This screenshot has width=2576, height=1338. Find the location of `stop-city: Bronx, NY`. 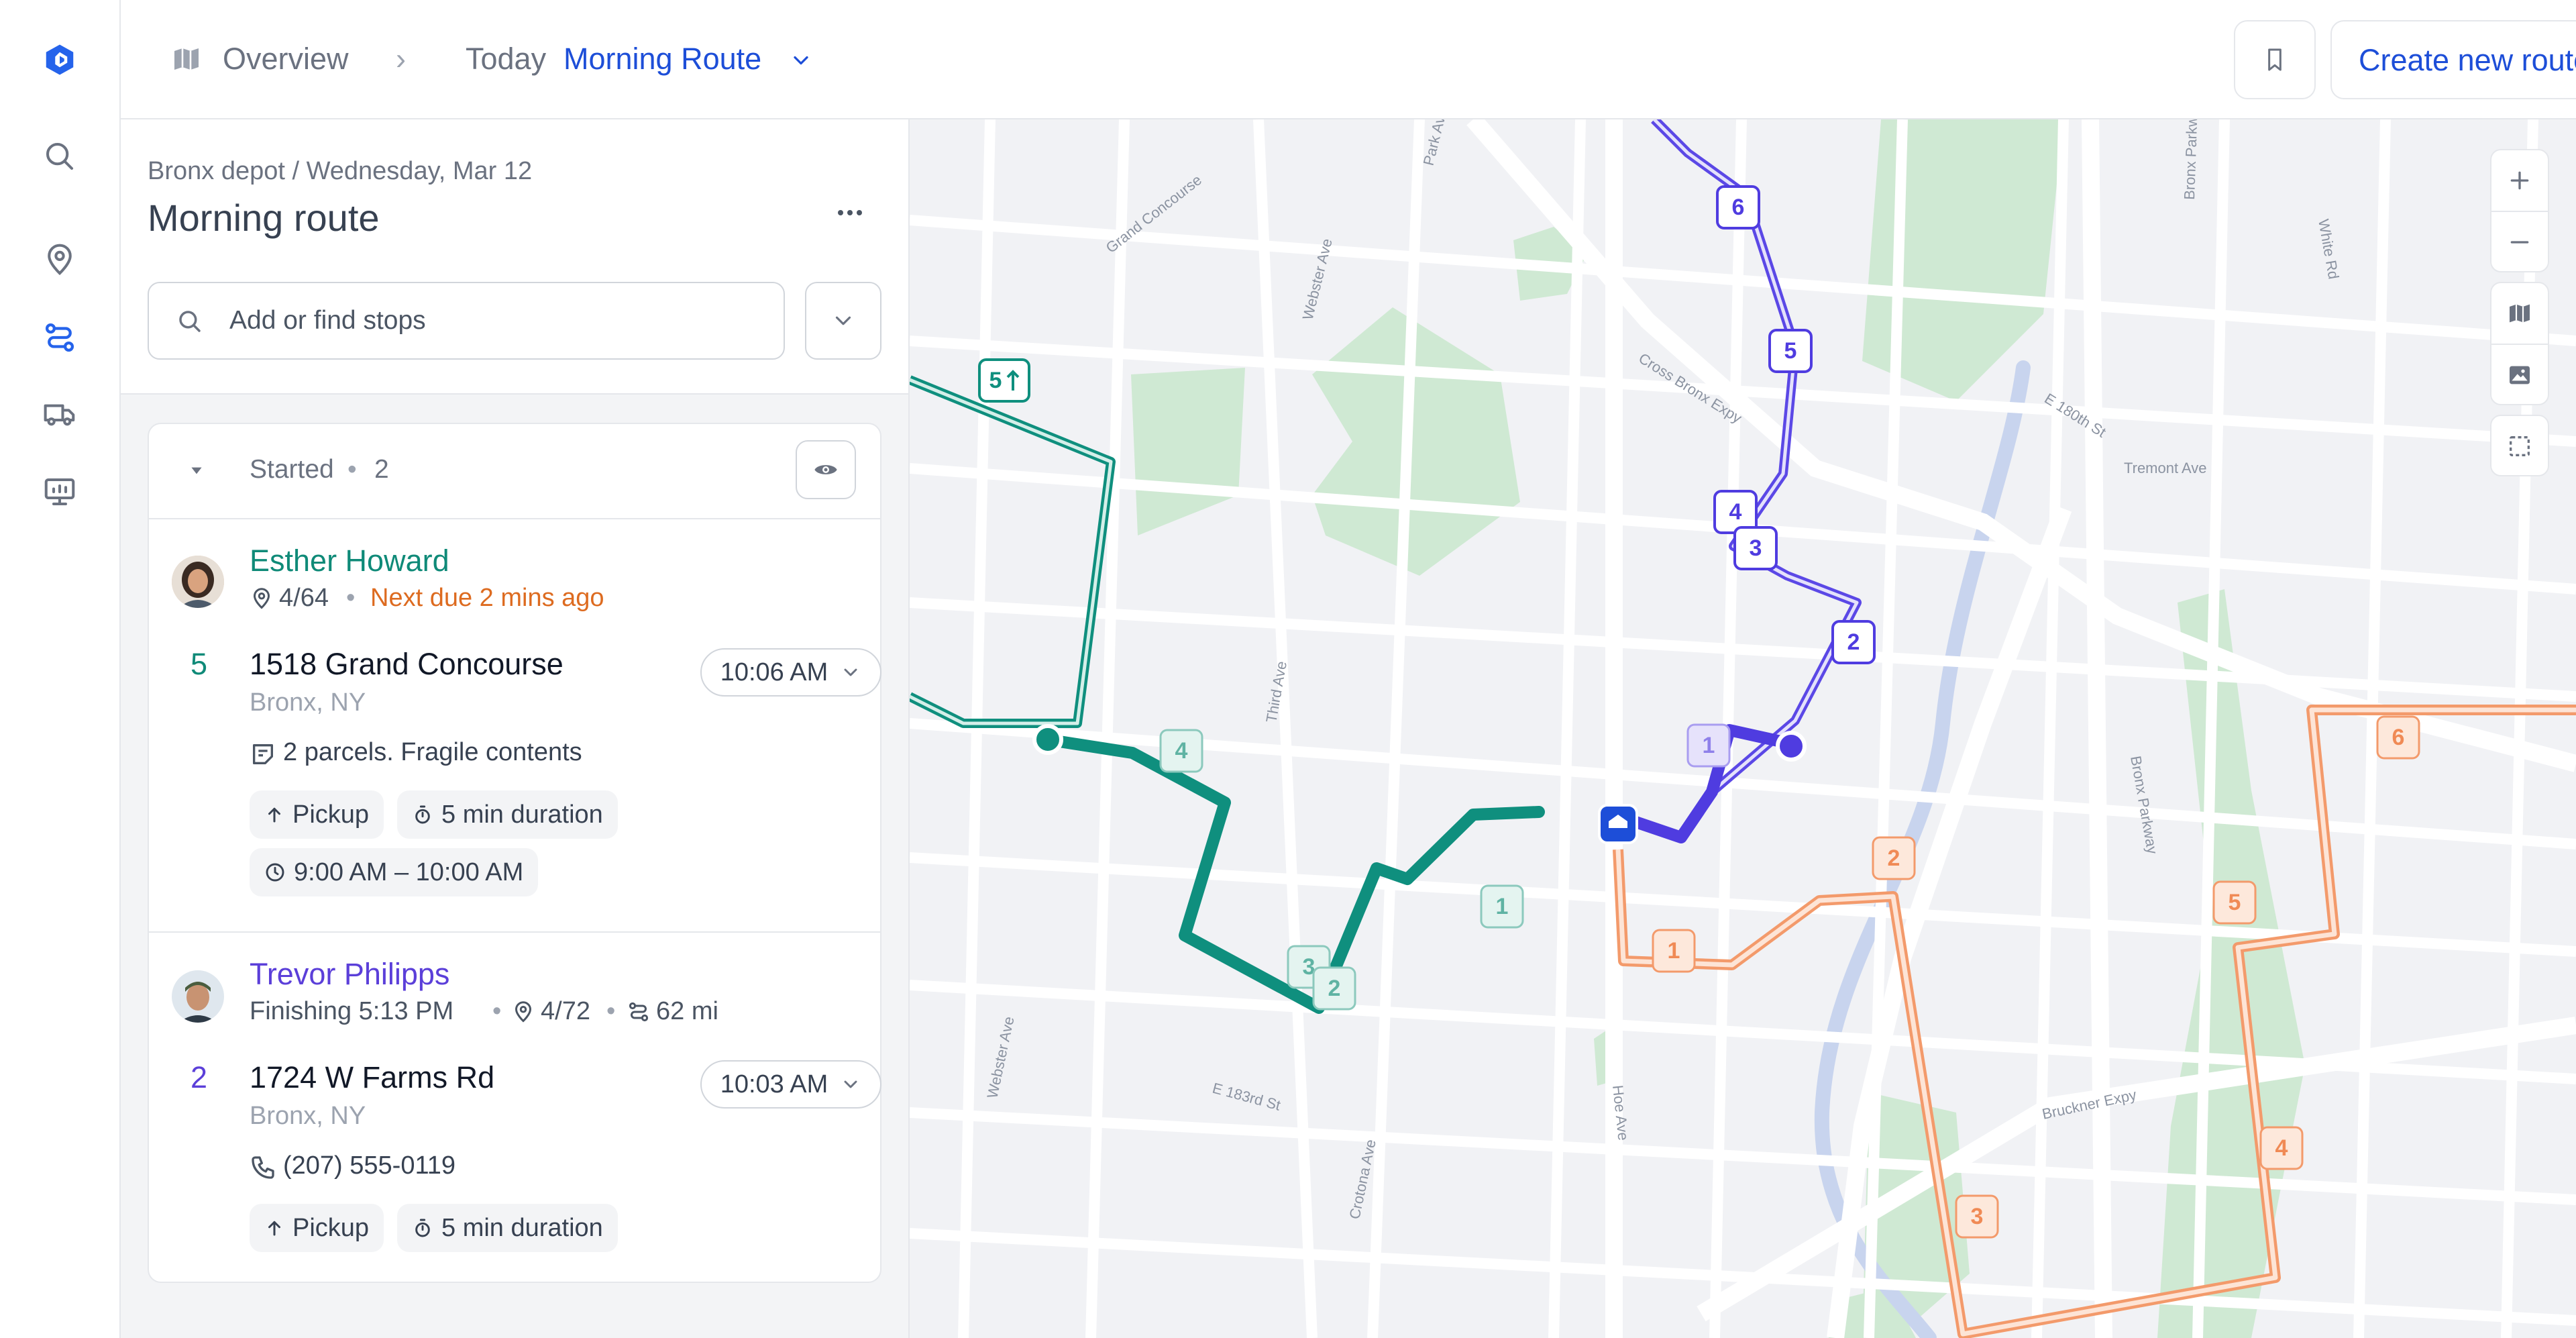

stop-city: Bronx, NY is located at coordinates (308, 1116).